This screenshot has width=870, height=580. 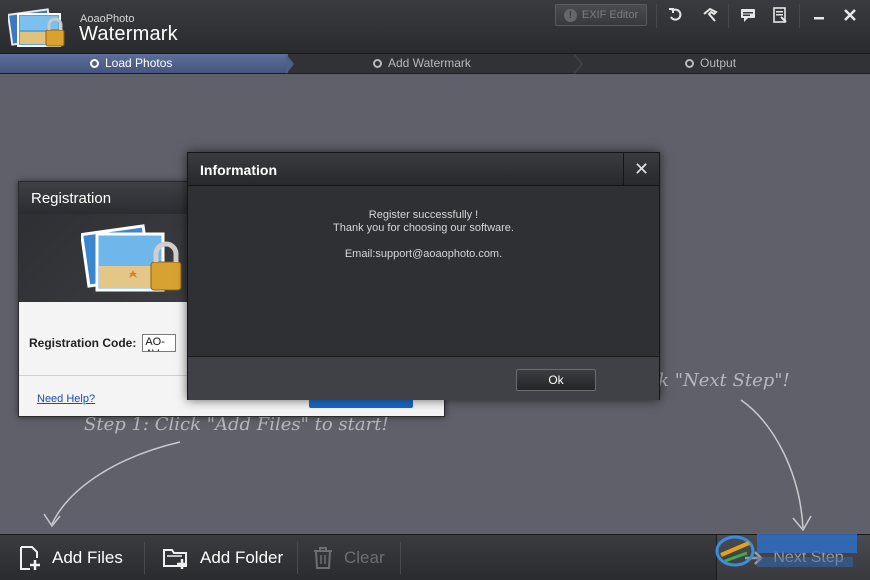 What do you see at coordinates (748, 15) in the screenshot?
I see `chat-icon` at bounding box center [748, 15].